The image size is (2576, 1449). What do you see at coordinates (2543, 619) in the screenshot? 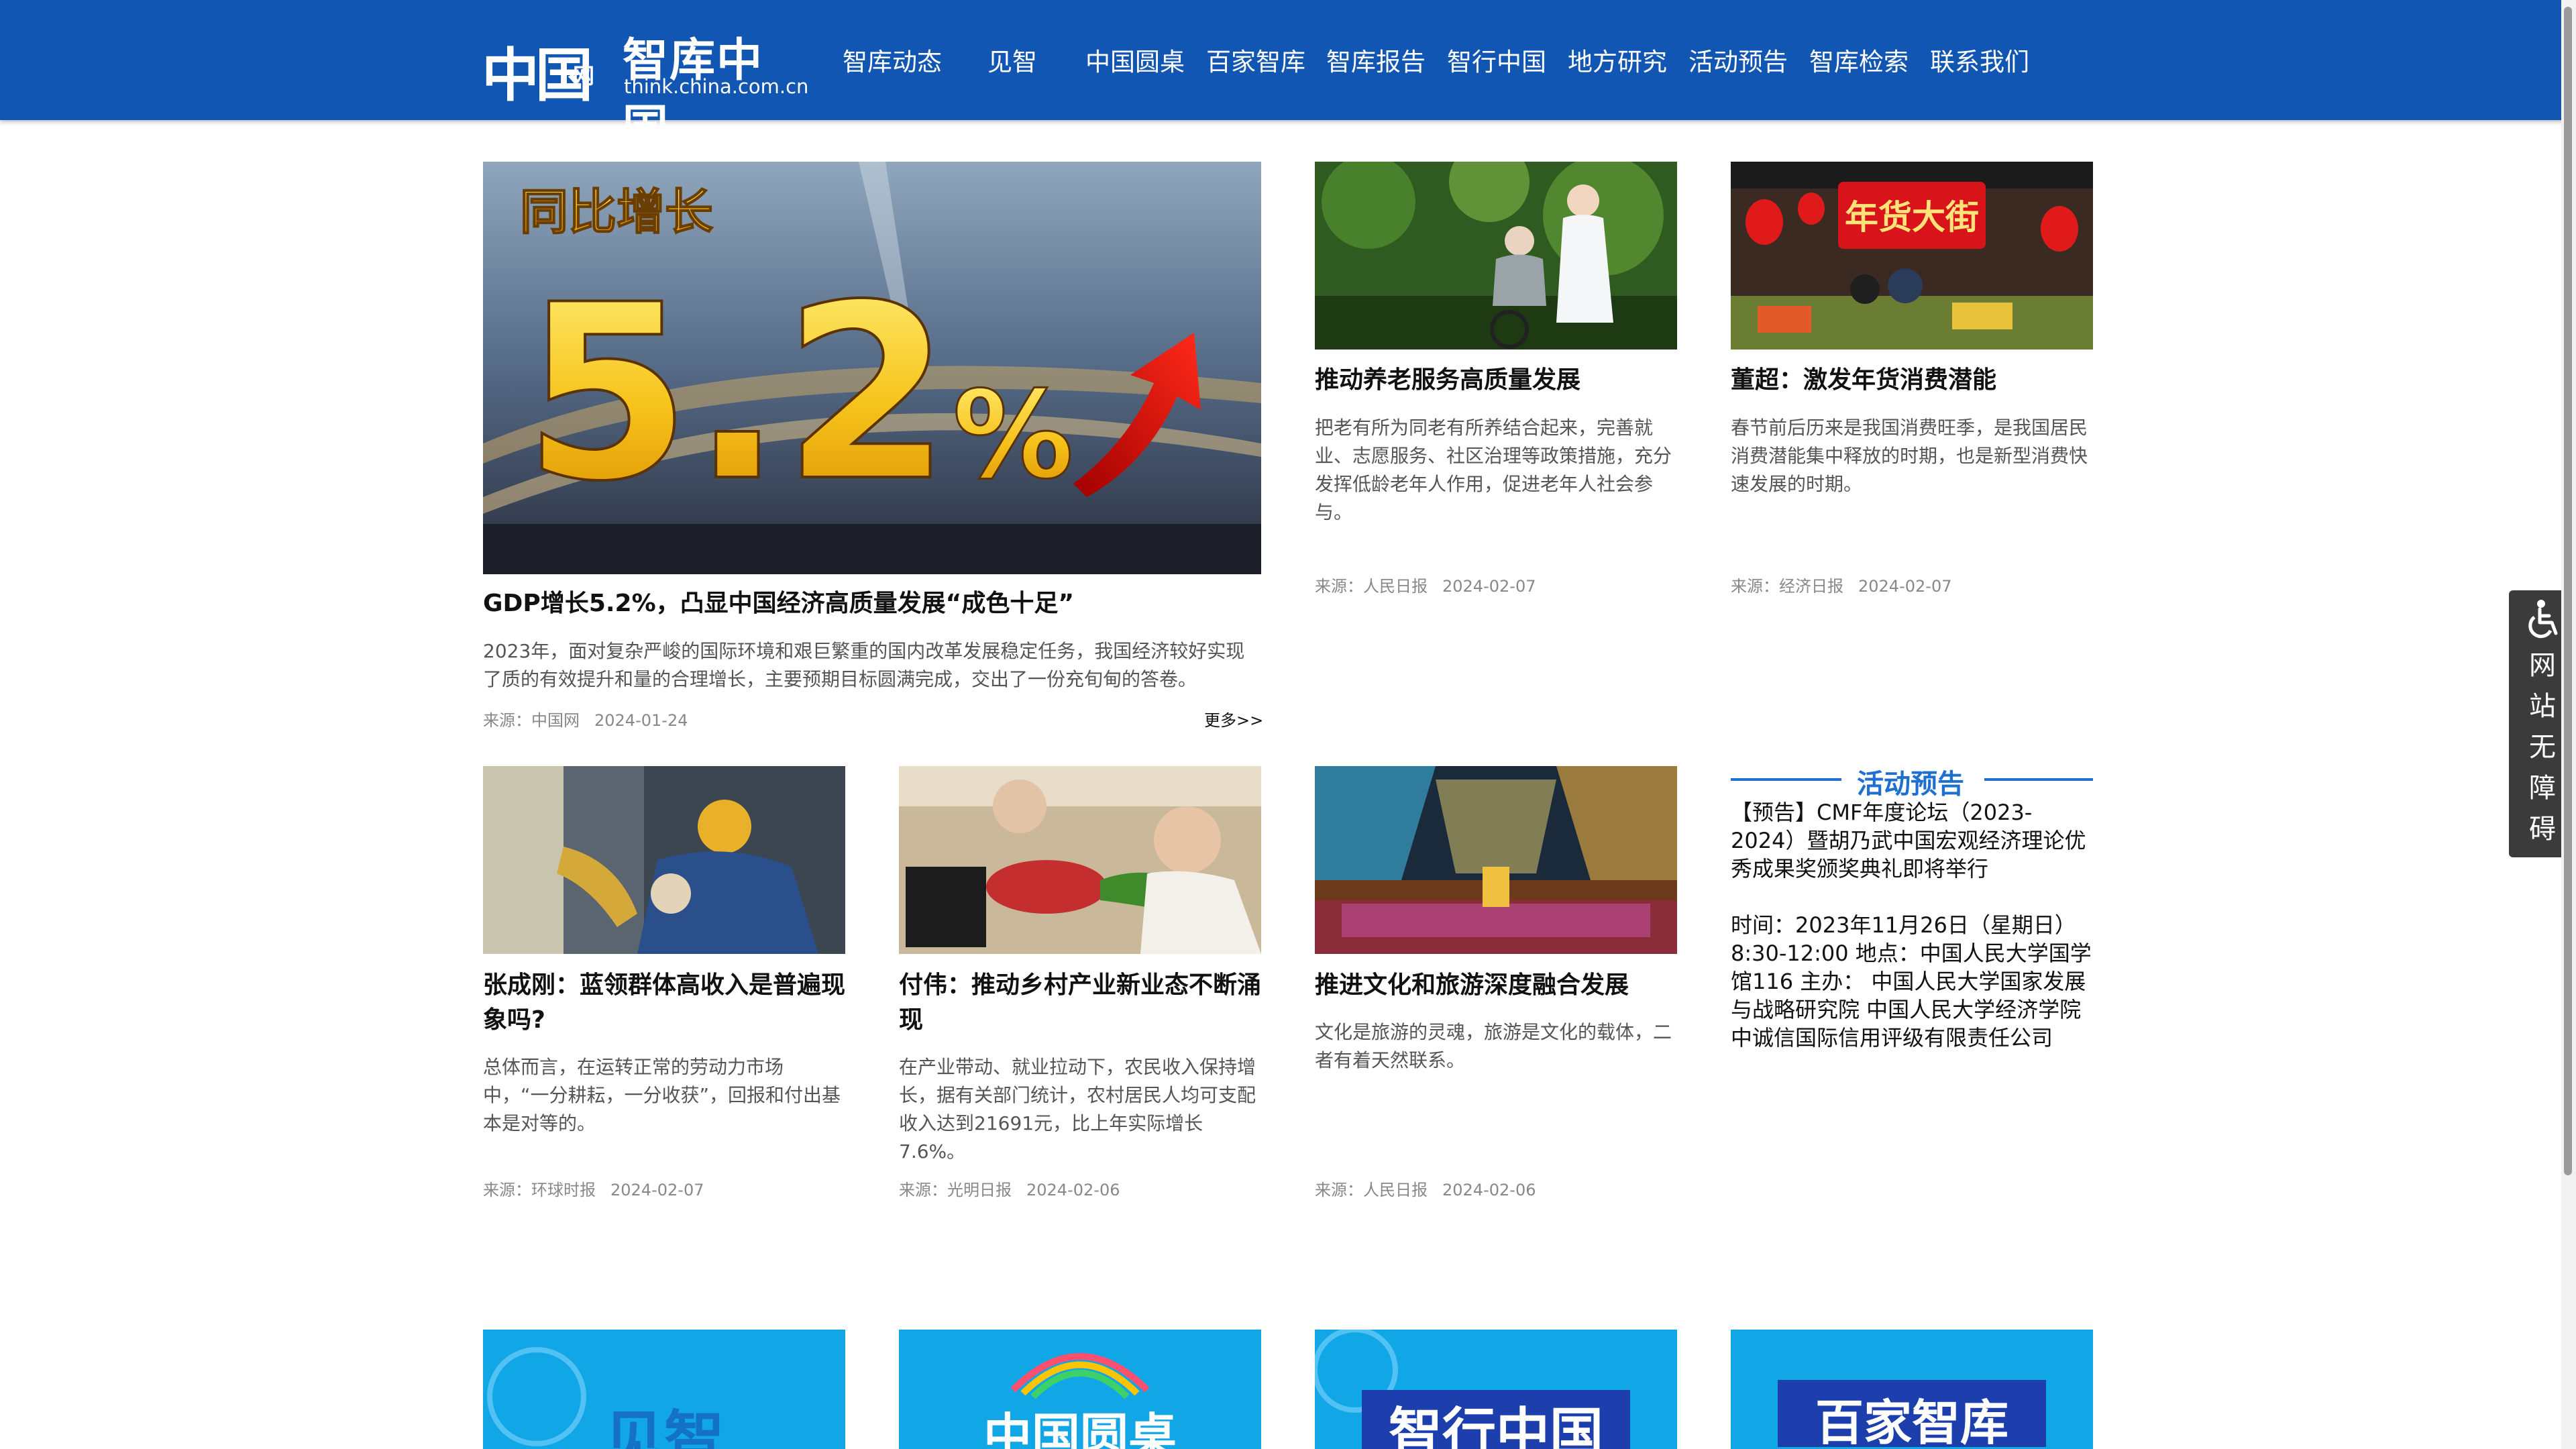
I see `wheelchair-icon` at bounding box center [2543, 619].